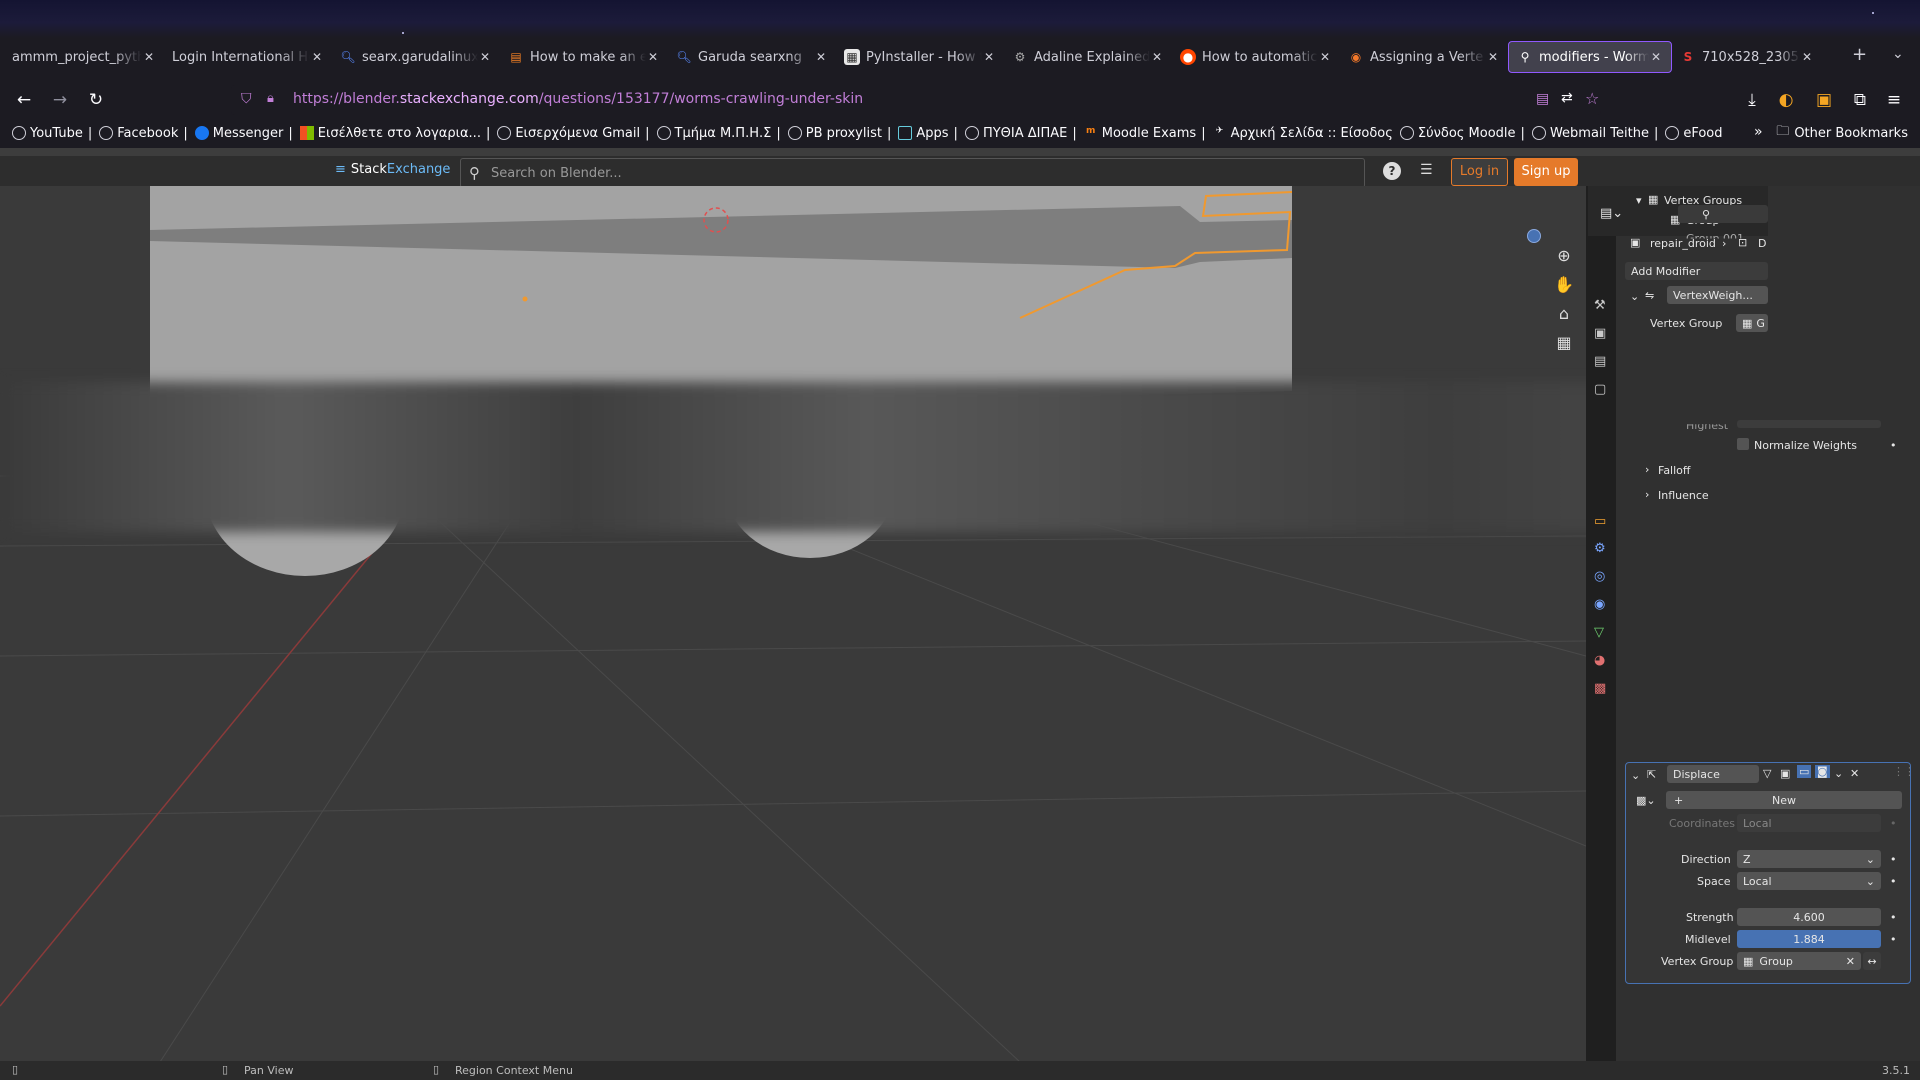 The image size is (1920, 1080). Describe the element at coordinates (1822, 771) in the screenshot. I see `render-camera-icon: ◙` at that location.